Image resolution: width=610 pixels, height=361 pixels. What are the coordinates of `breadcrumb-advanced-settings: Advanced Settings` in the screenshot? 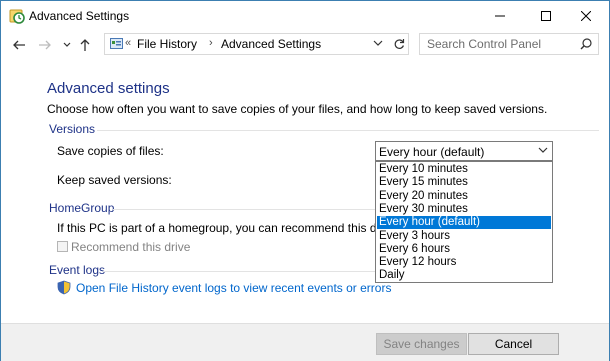 It's located at (271, 44).